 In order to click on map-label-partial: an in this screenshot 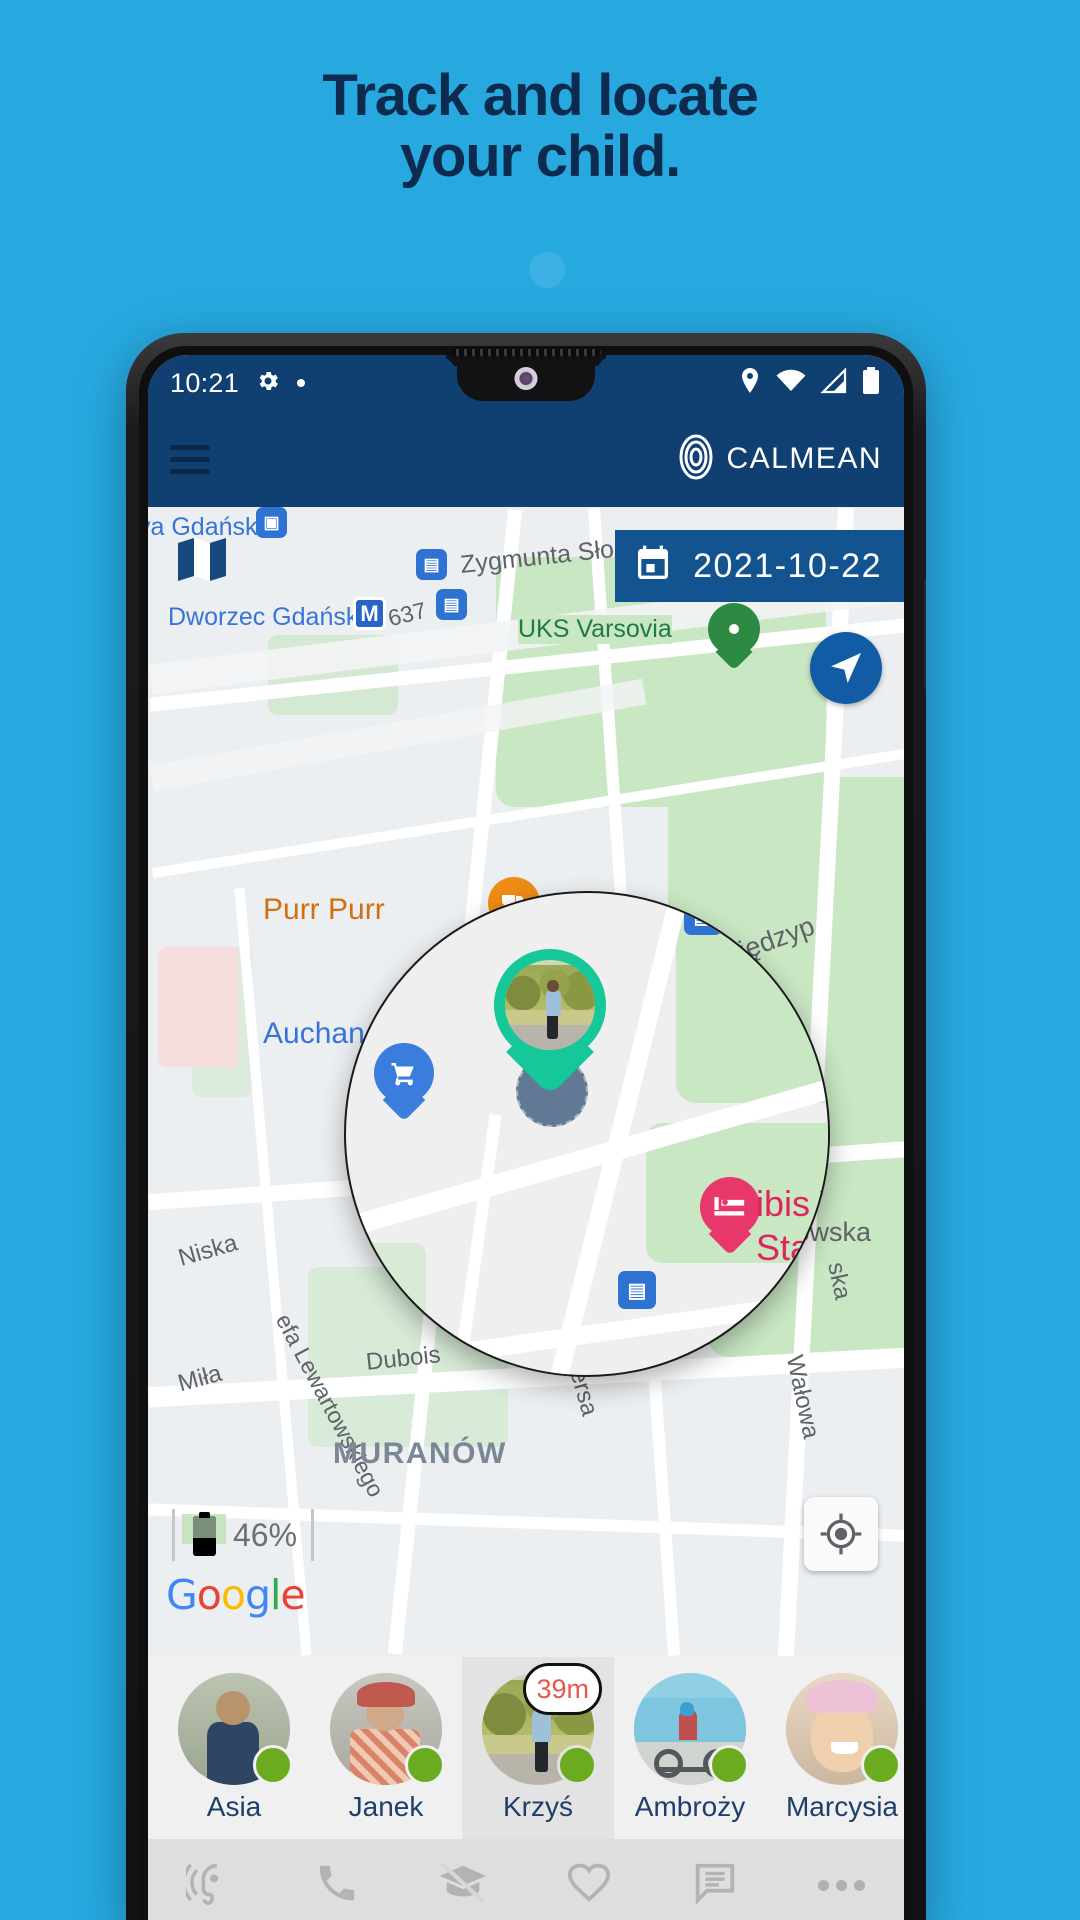, I will do `click(349, 1038)`.